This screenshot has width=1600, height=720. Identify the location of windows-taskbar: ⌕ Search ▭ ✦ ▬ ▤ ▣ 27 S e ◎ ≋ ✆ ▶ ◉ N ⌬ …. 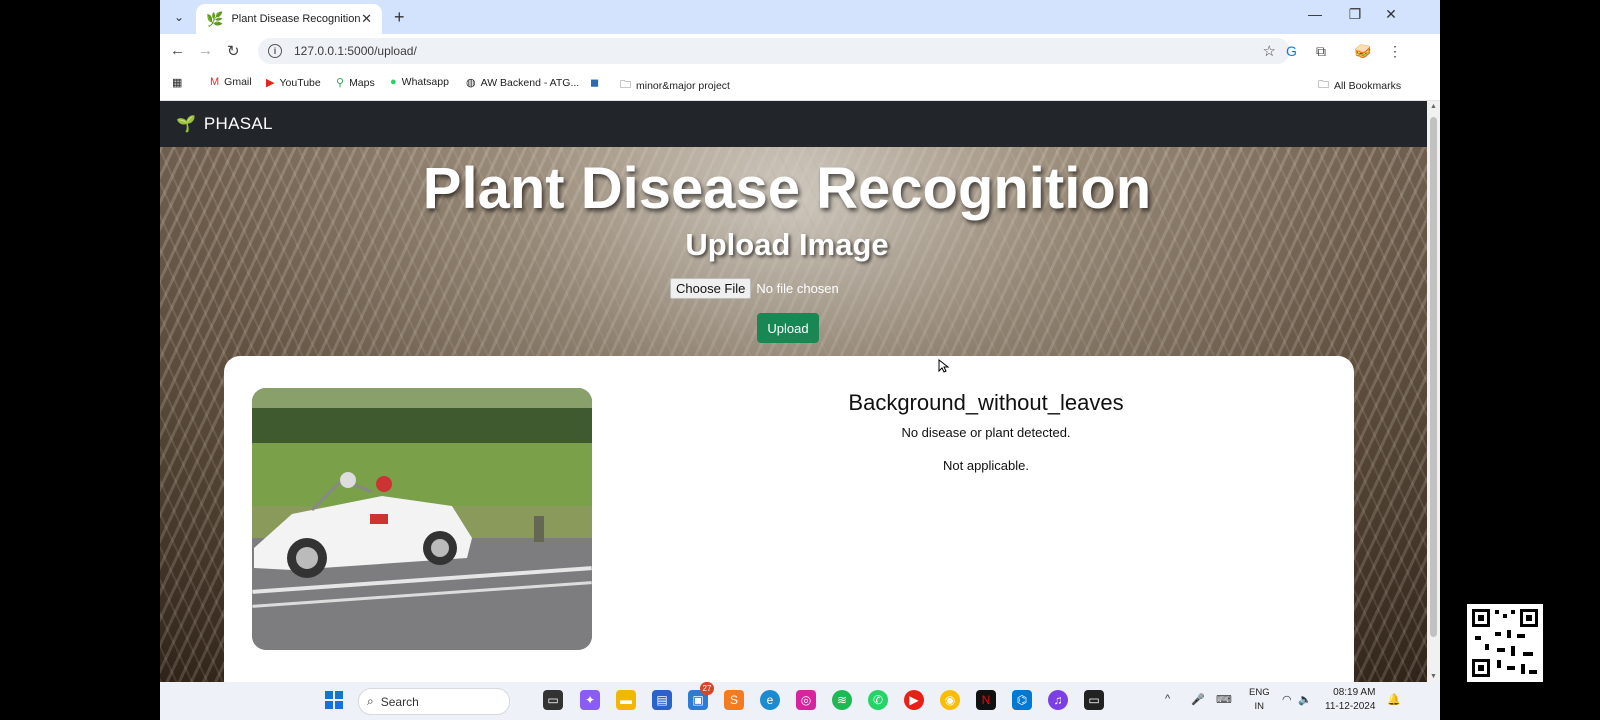
(800, 701).